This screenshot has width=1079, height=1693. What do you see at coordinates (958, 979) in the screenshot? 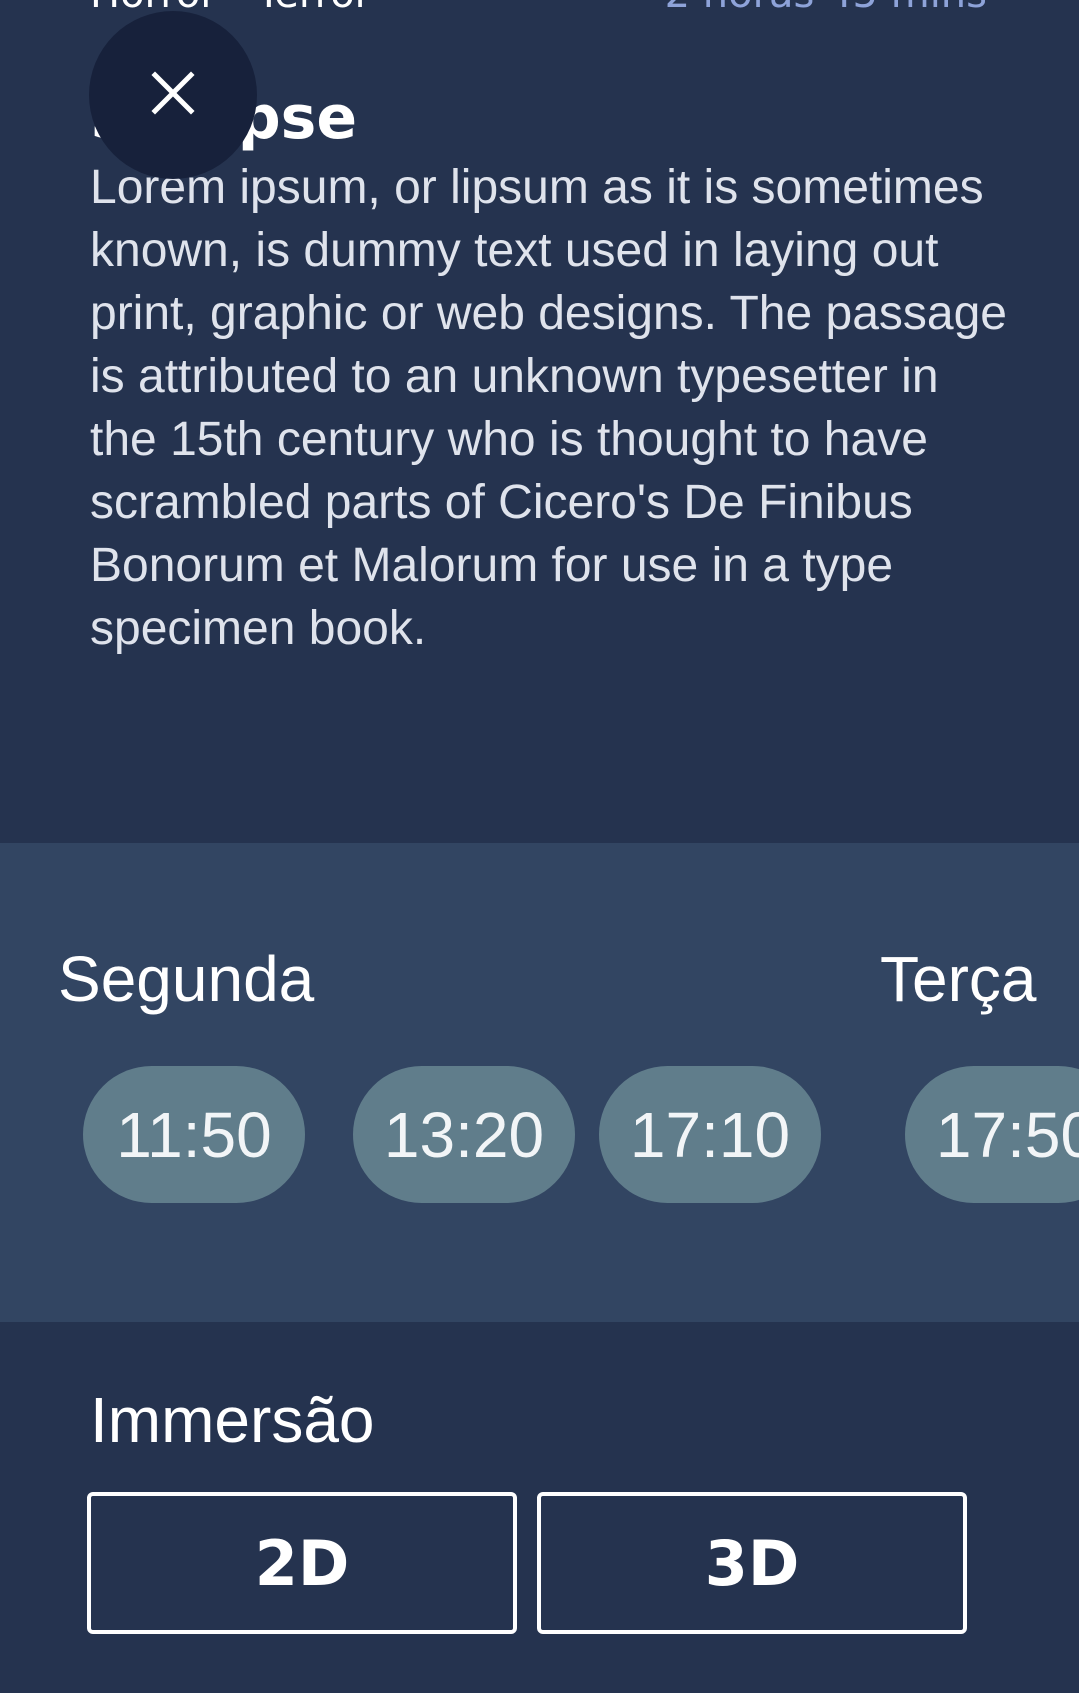
I see `day-label-terca: Terça` at bounding box center [958, 979].